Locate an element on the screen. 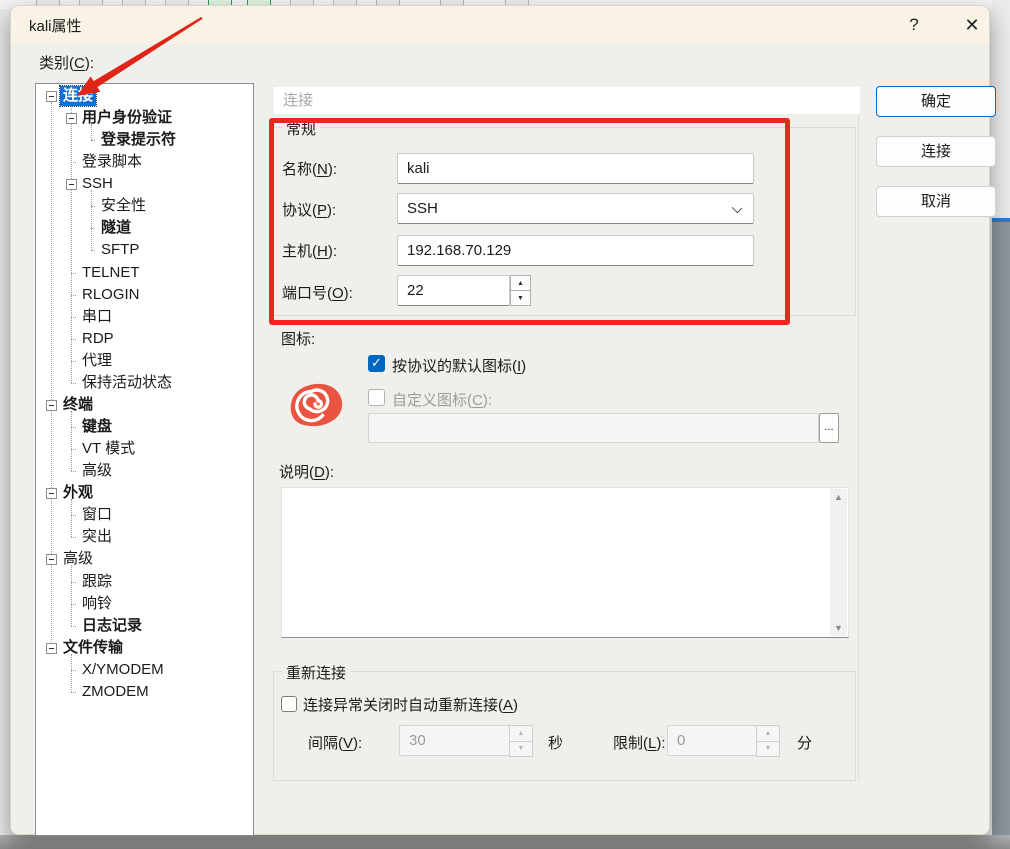  tree-item: 突出 is located at coordinates (97, 537).